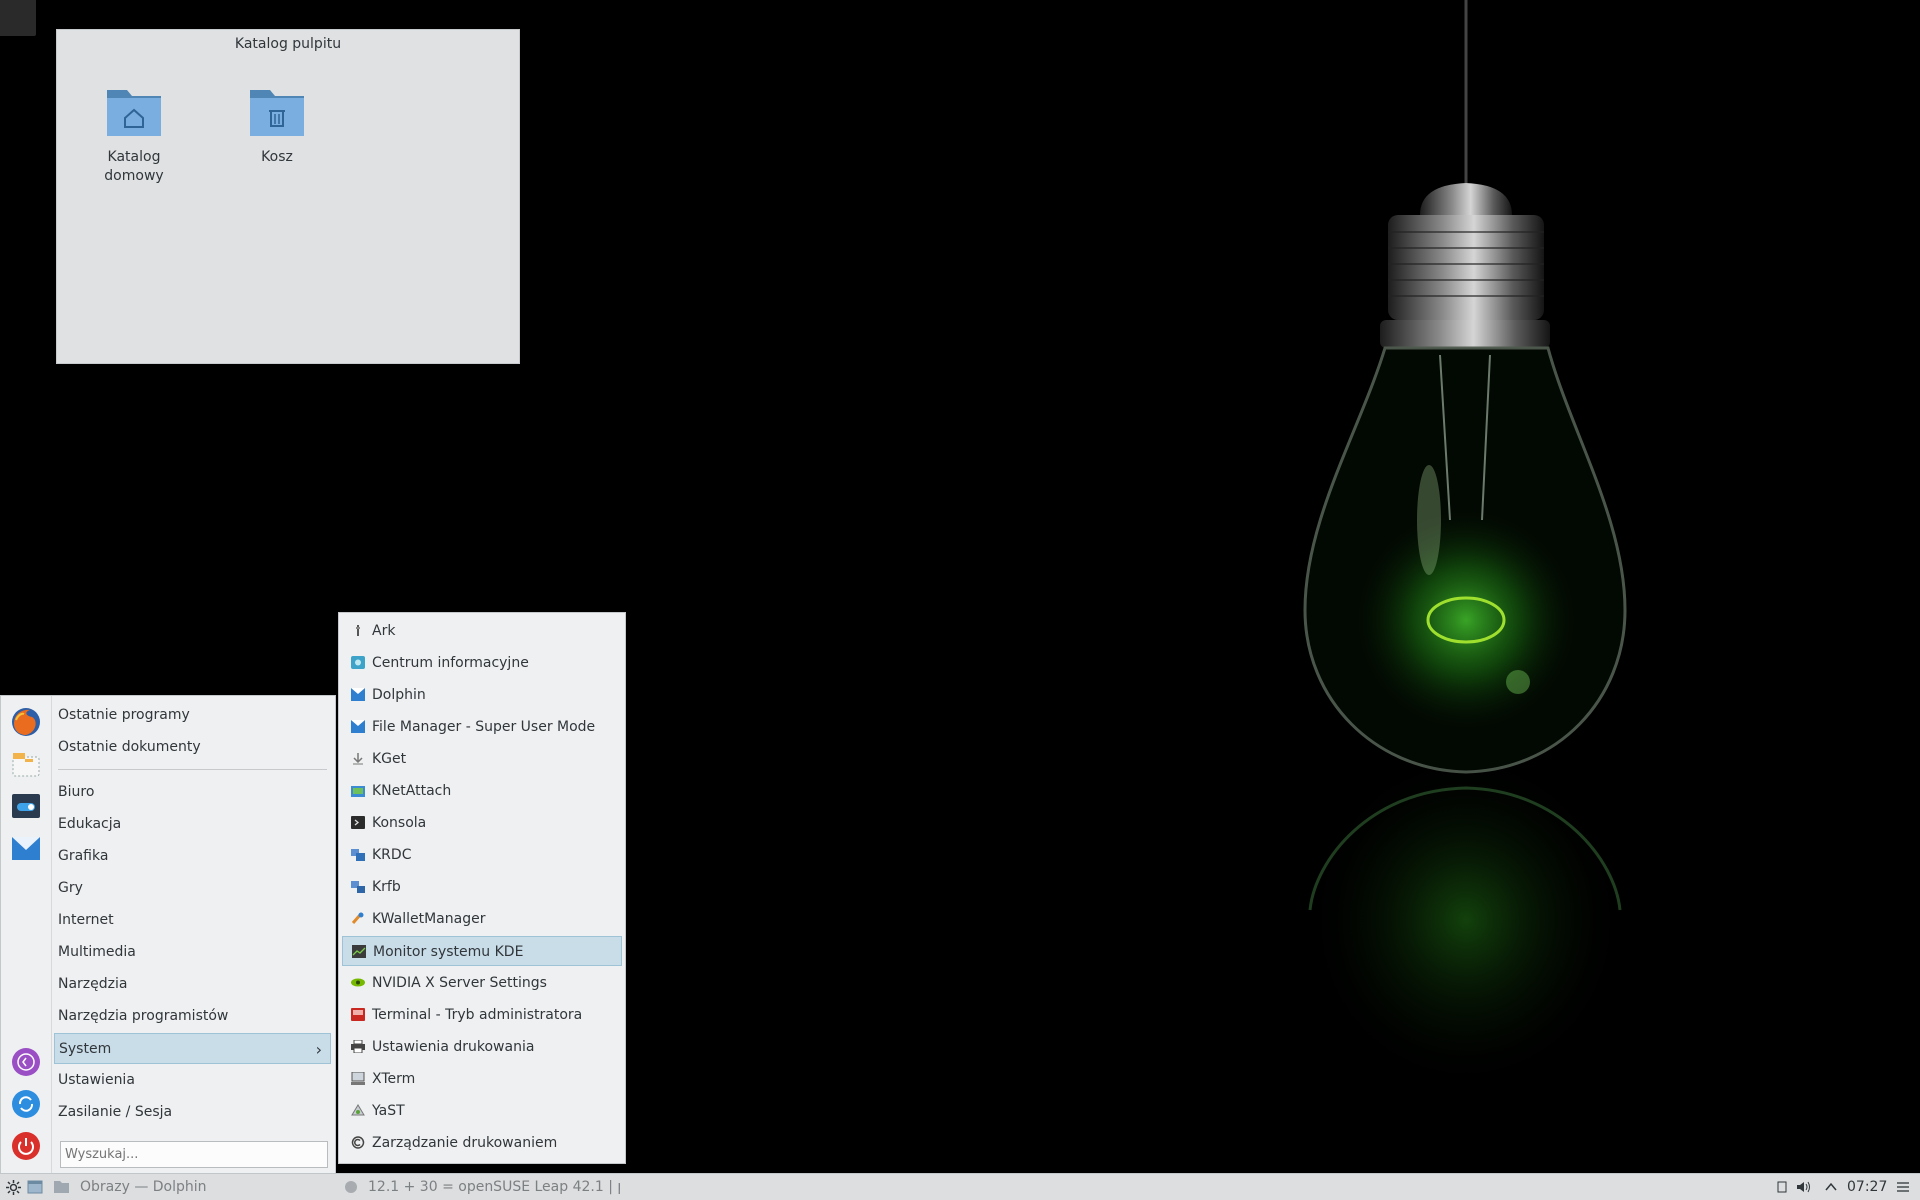  Describe the element at coordinates (192, 715) in the screenshot. I see `recent-applications-item: Ostatnie programy` at that location.